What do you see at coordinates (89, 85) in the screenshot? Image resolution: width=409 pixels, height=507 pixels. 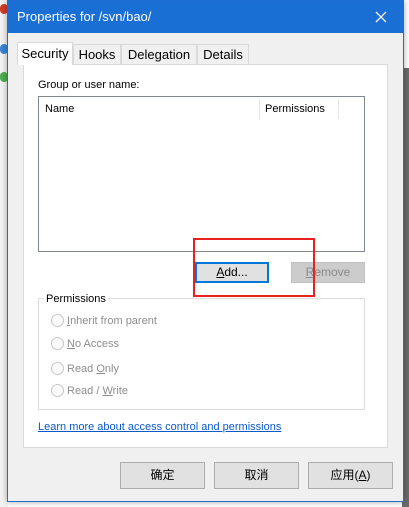 I see `group-label: Group or user name:` at bounding box center [89, 85].